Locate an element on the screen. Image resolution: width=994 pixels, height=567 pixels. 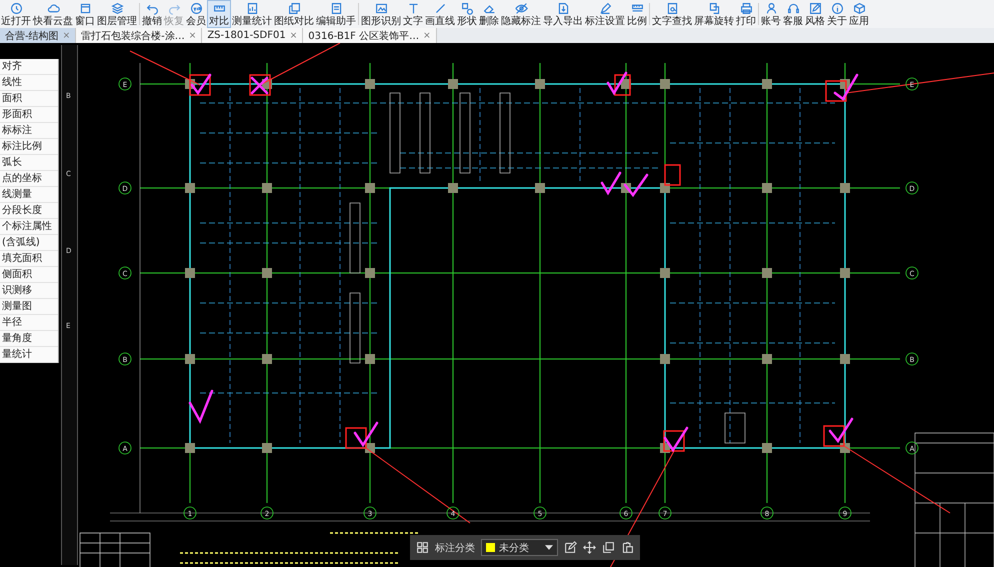
toolbar-button: 屏幕旋转 is located at coordinates (714, 14).